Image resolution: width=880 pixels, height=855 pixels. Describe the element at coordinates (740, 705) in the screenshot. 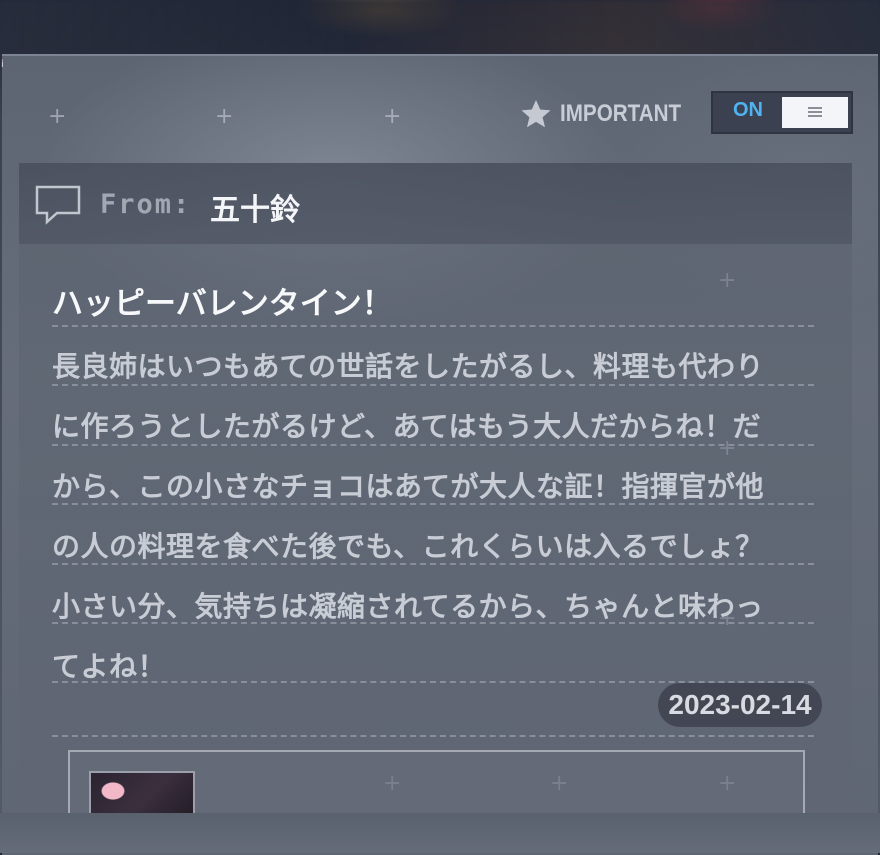

I see `mail-date: 2023-02-14` at that location.